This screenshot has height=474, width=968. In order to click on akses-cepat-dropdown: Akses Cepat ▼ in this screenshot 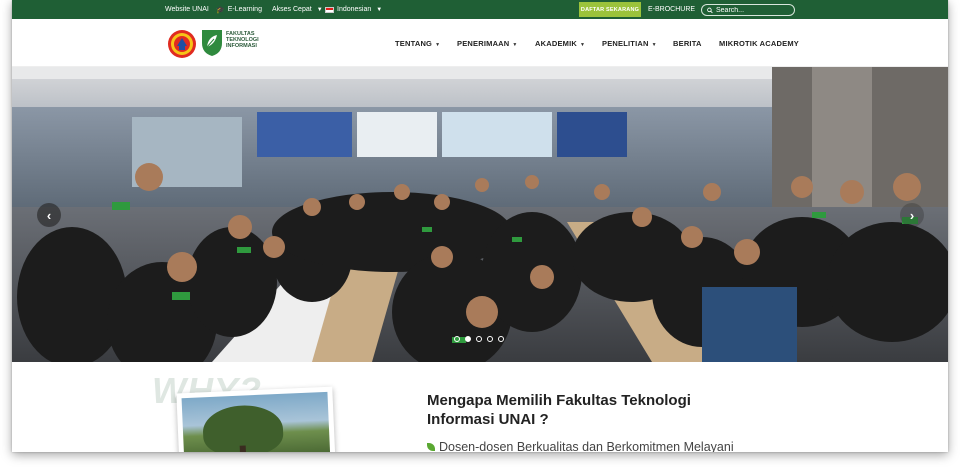, I will do `click(297, 9)`.